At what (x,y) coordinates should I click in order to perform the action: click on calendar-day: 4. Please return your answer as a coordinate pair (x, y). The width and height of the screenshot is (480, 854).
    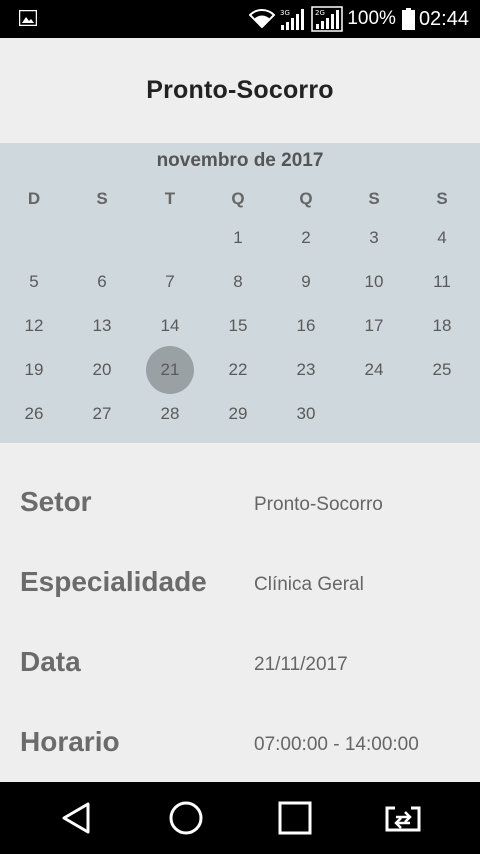
    Looking at the image, I should click on (442, 238).